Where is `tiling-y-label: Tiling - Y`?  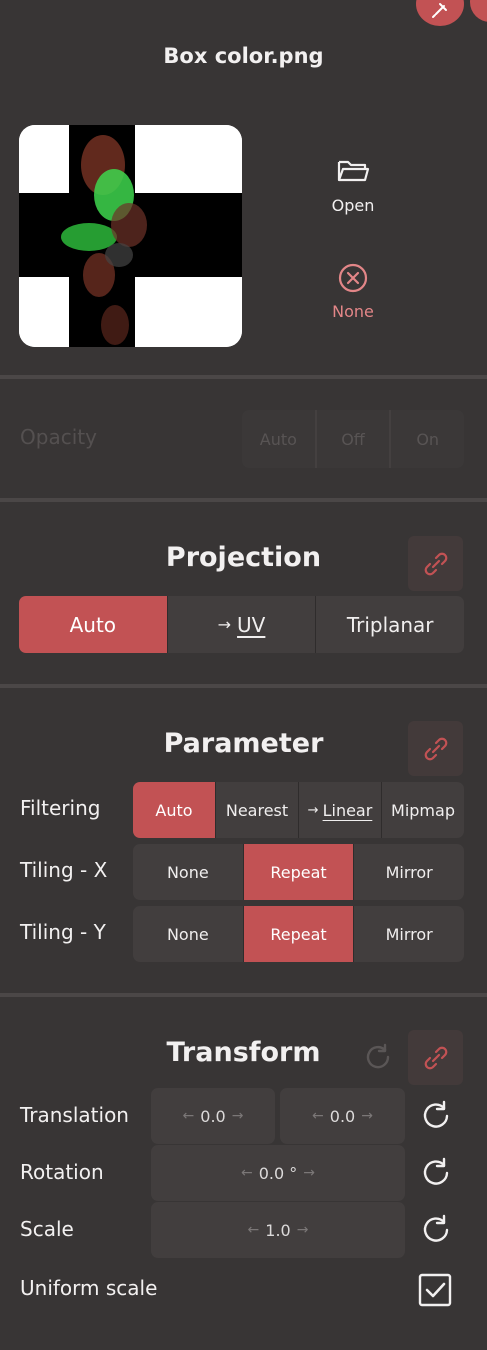
tiling-y-label: Tiling - Y is located at coordinates (63, 932).